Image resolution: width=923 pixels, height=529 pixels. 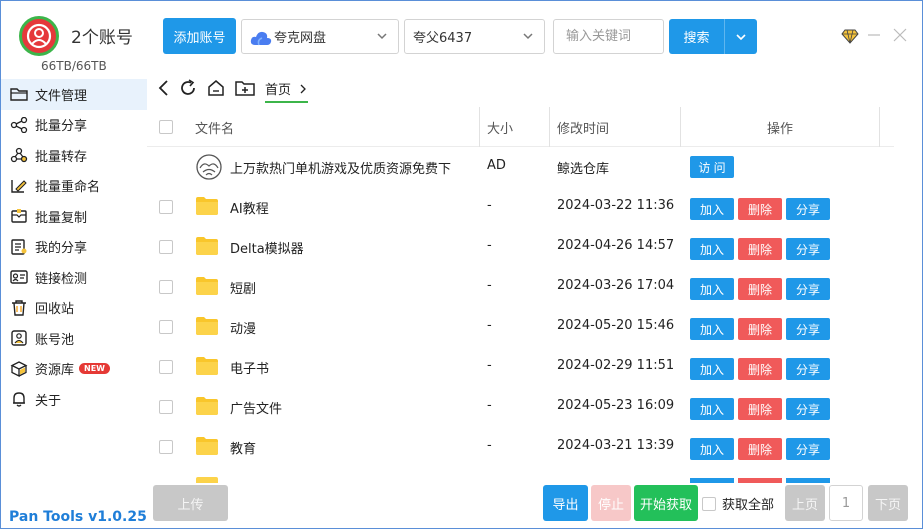 What do you see at coordinates (61, 96) in the screenshot?
I see `sidebar-item-label: 文件管理` at bounding box center [61, 96].